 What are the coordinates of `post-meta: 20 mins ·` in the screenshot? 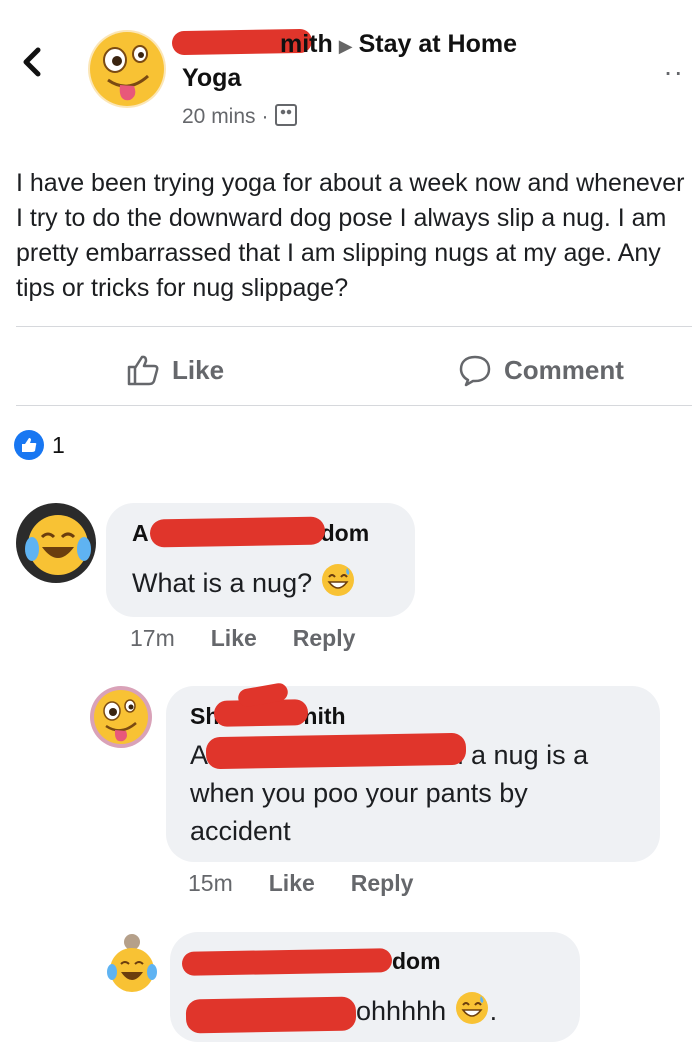 It's located at (239, 116).